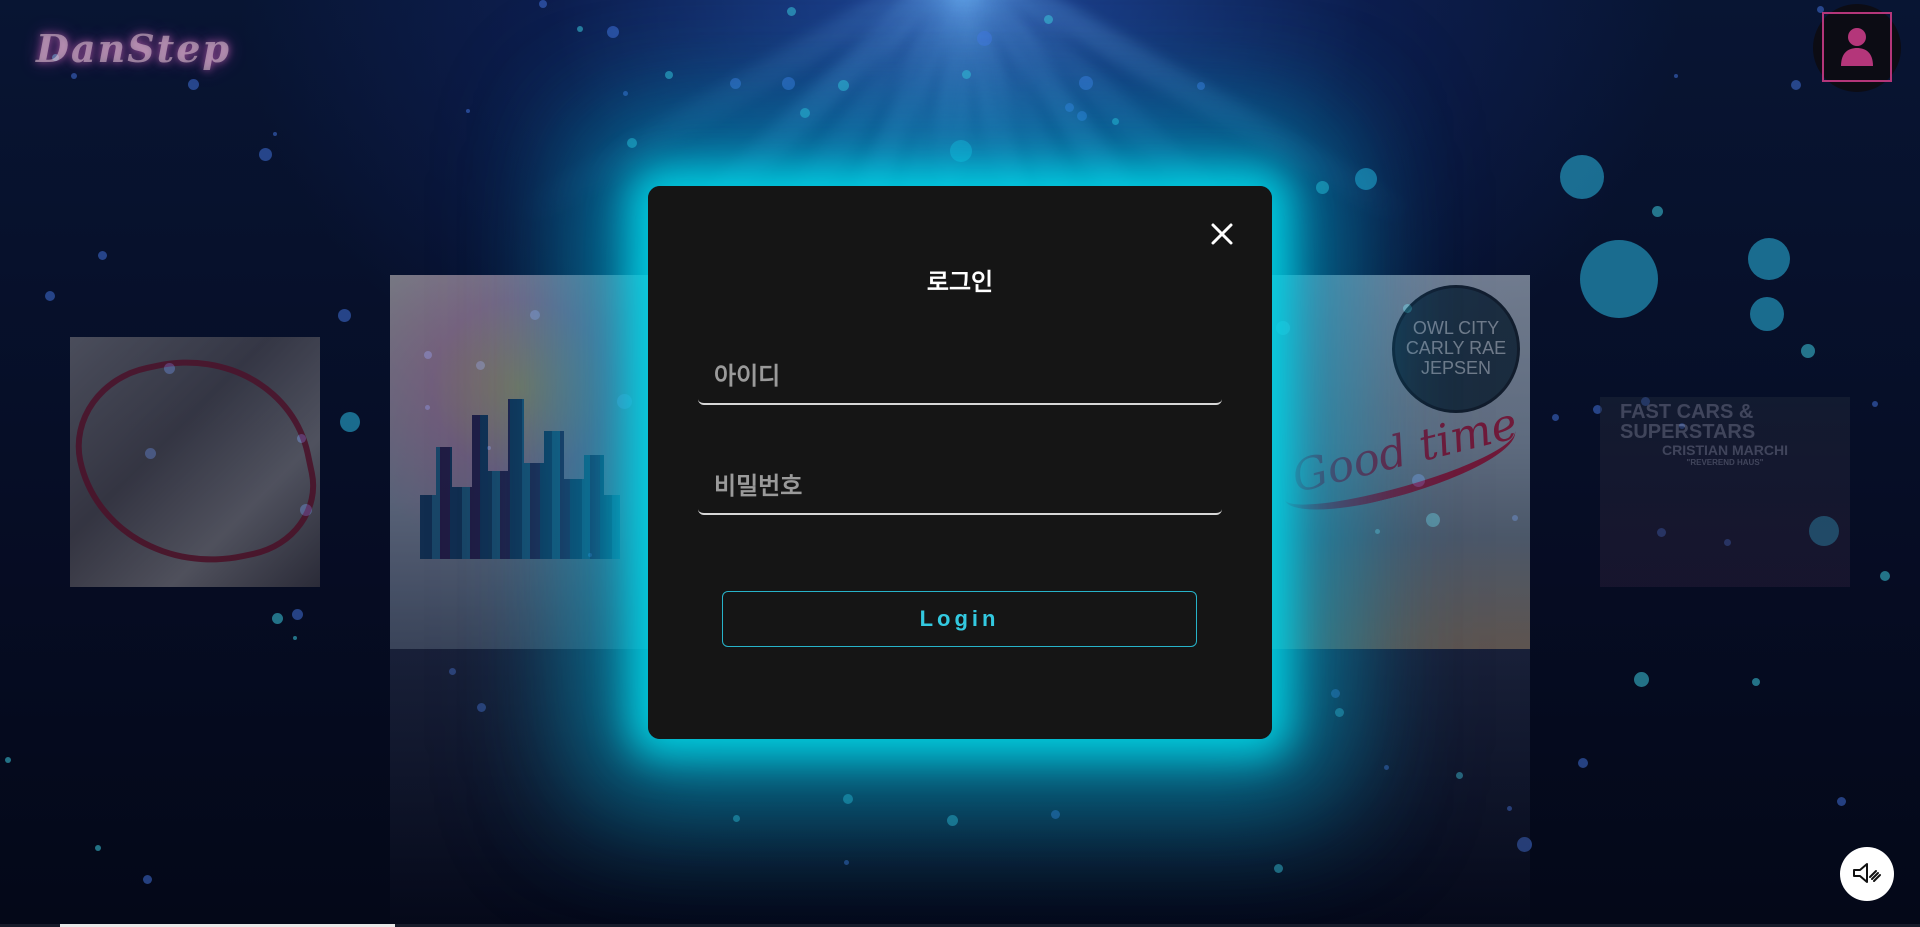 The height and width of the screenshot is (927, 1920). What do you see at coordinates (960, 282) in the screenshot?
I see `modal-title: 로그인` at bounding box center [960, 282].